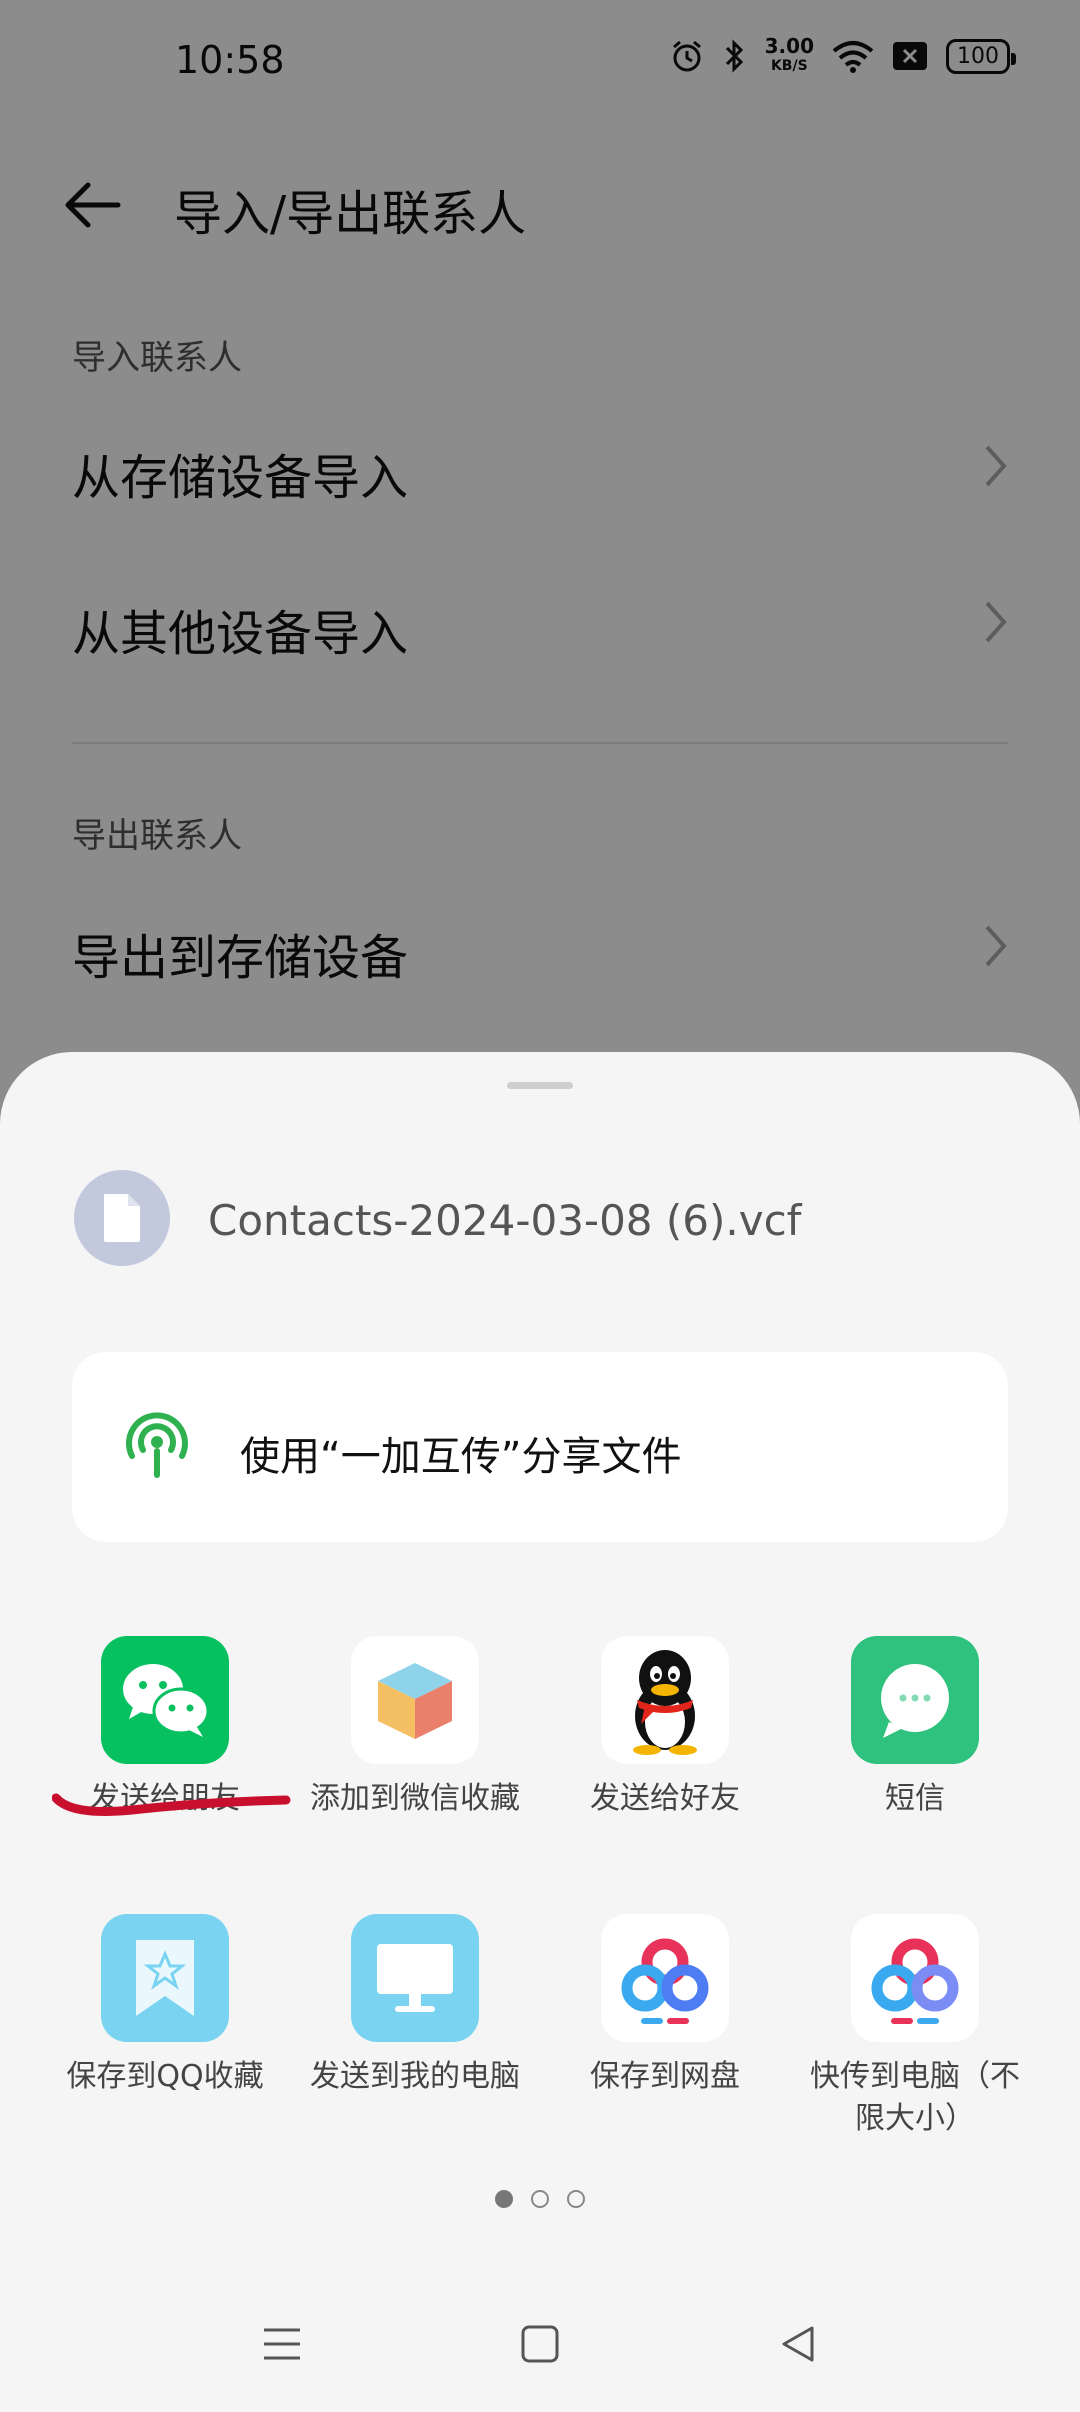 The height and width of the screenshot is (2412, 1080). Describe the element at coordinates (165, 2076) in the screenshot. I see `share-target-label: 保存到QQ收藏` at that location.